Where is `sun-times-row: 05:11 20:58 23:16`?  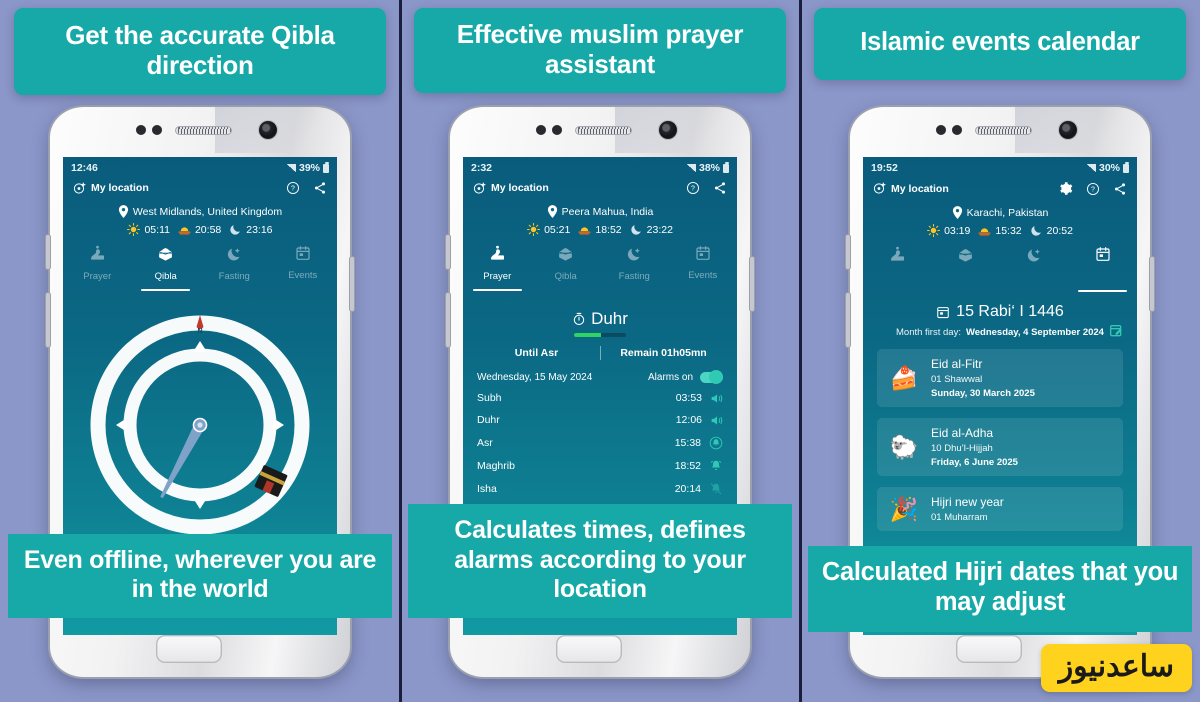 sun-times-row: 05:11 20:58 23:16 is located at coordinates (200, 229).